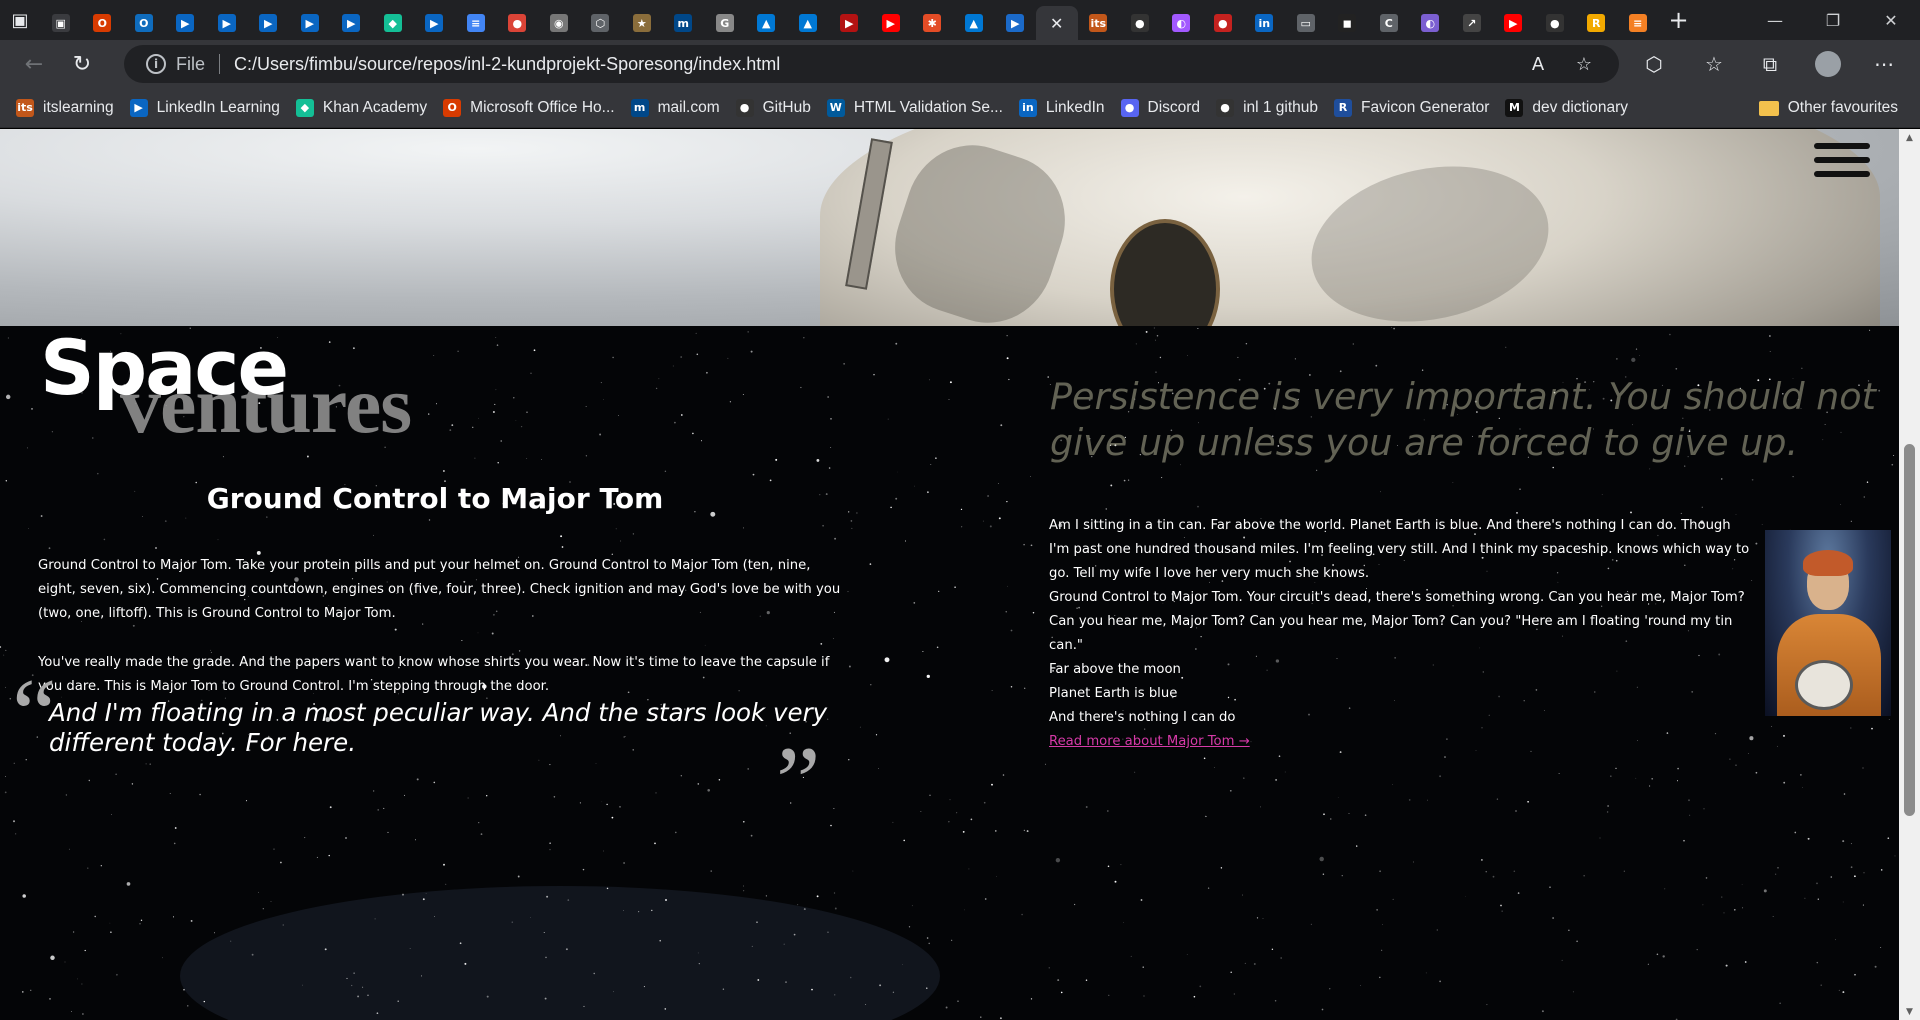  I want to click on new-tab-button: +, so click(1679, 20).